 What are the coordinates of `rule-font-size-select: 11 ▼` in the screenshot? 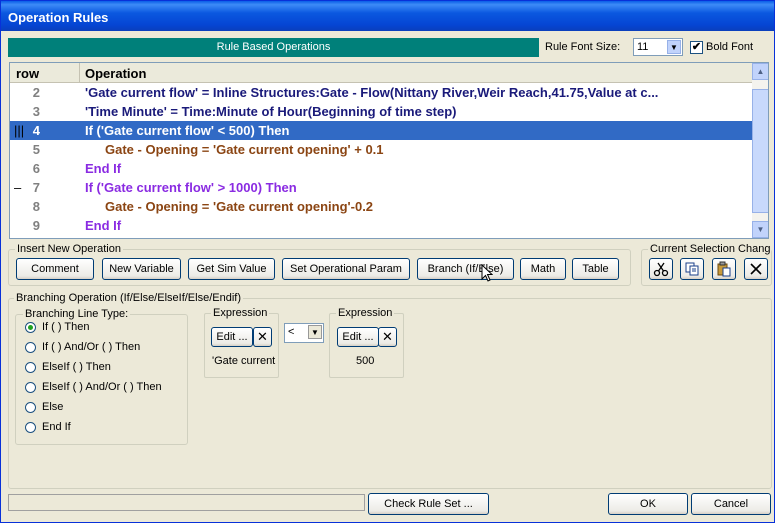 It's located at (658, 47).